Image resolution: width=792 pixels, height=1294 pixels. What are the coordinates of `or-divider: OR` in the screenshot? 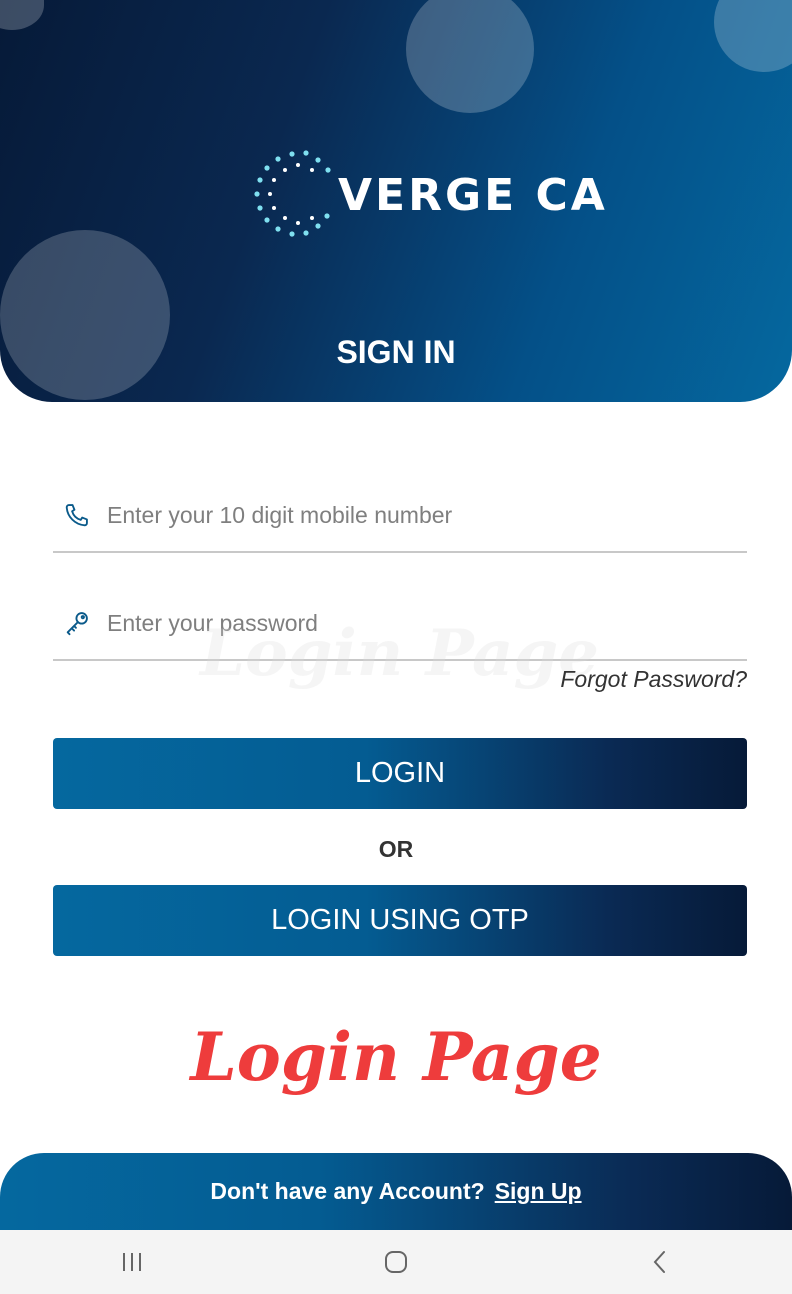 It's located at (396, 849).